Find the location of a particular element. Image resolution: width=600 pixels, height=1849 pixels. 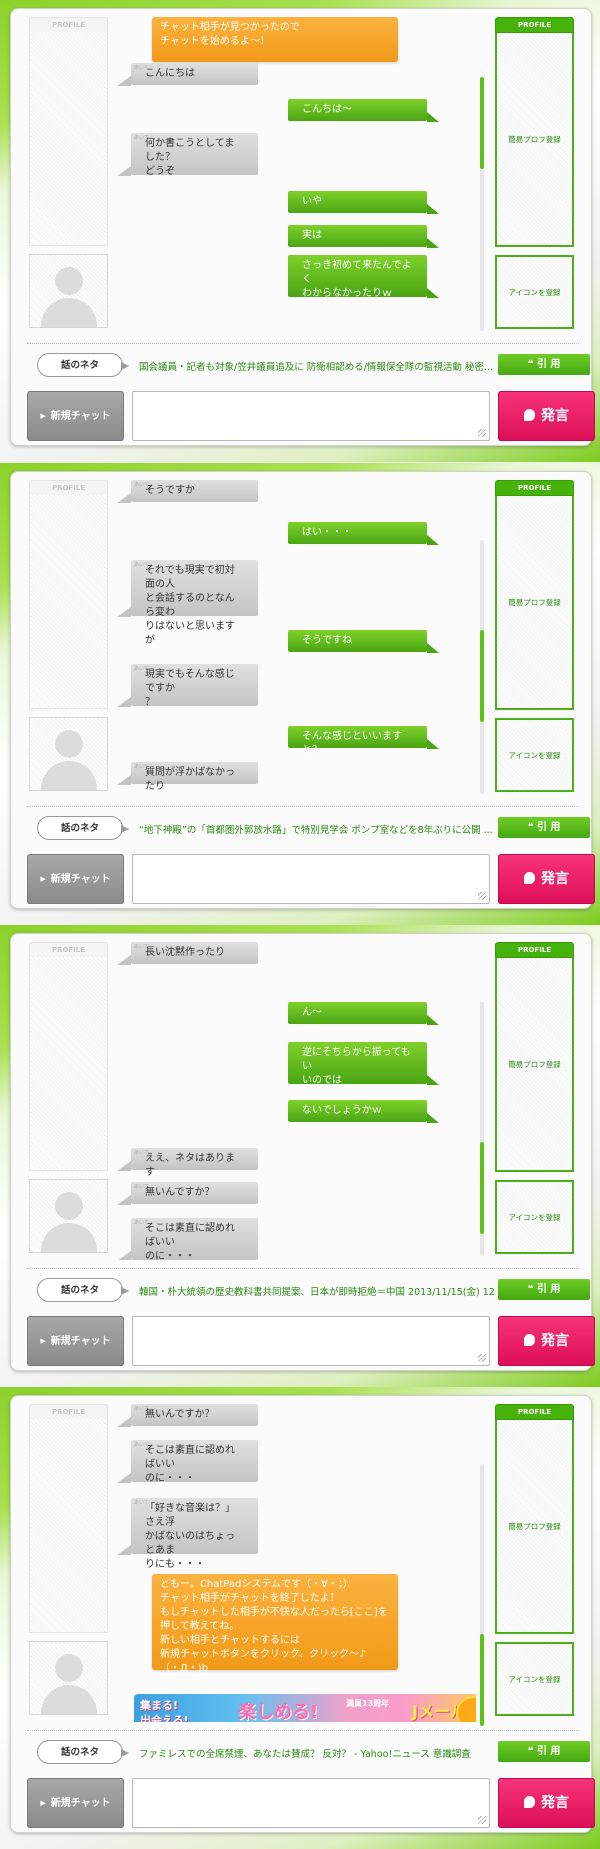

message-text: ん～ is located at coordinates (312, 1012).